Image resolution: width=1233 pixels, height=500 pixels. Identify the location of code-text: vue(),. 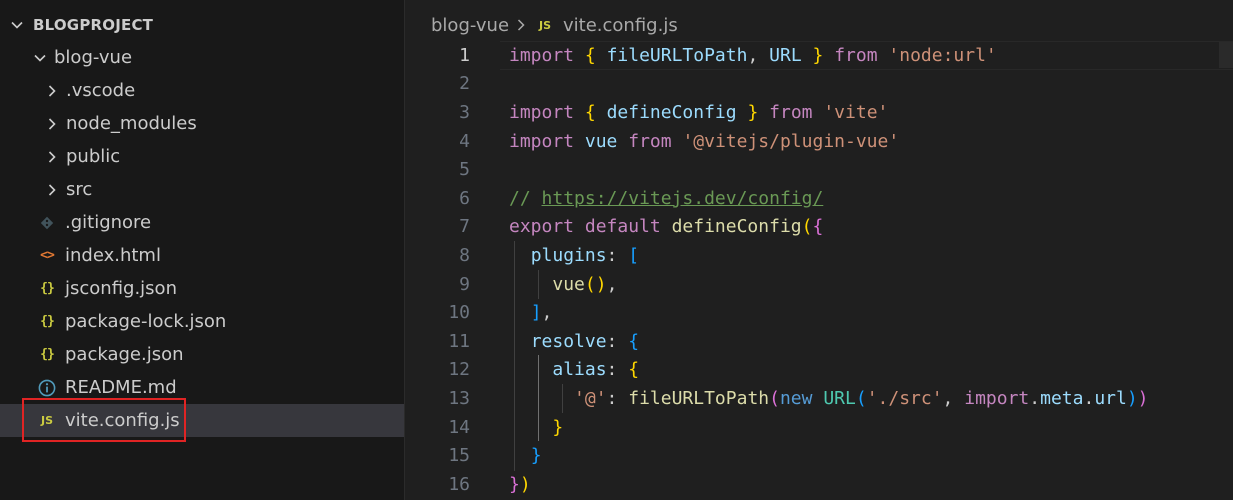
(585, 284).